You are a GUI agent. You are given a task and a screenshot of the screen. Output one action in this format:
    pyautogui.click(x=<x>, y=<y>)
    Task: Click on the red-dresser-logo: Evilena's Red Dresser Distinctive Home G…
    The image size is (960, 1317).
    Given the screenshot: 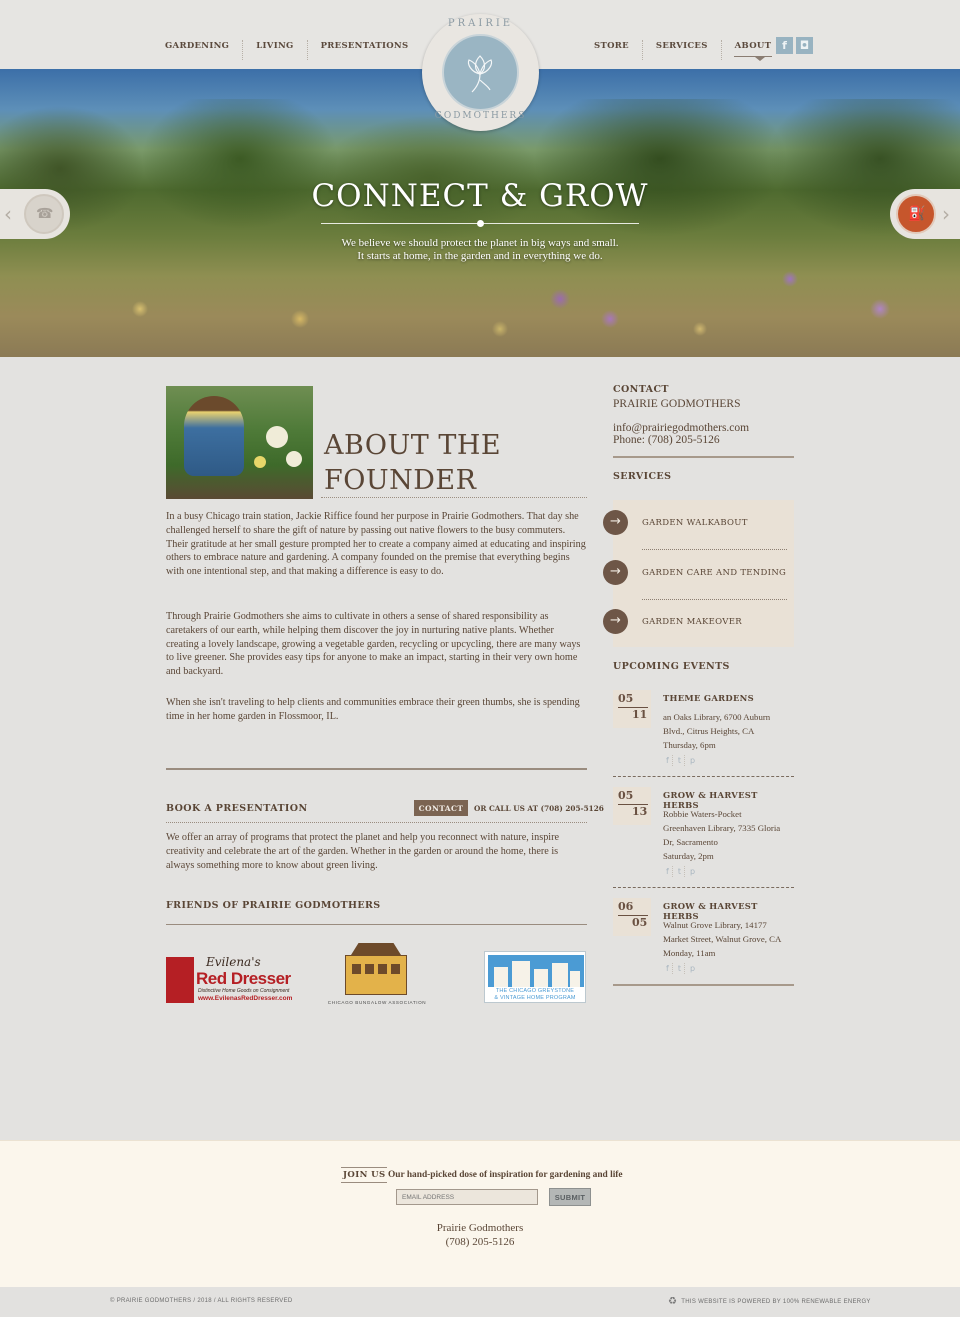 What is the action you would take?
    pyautogui.click(x=229, y=980)
    